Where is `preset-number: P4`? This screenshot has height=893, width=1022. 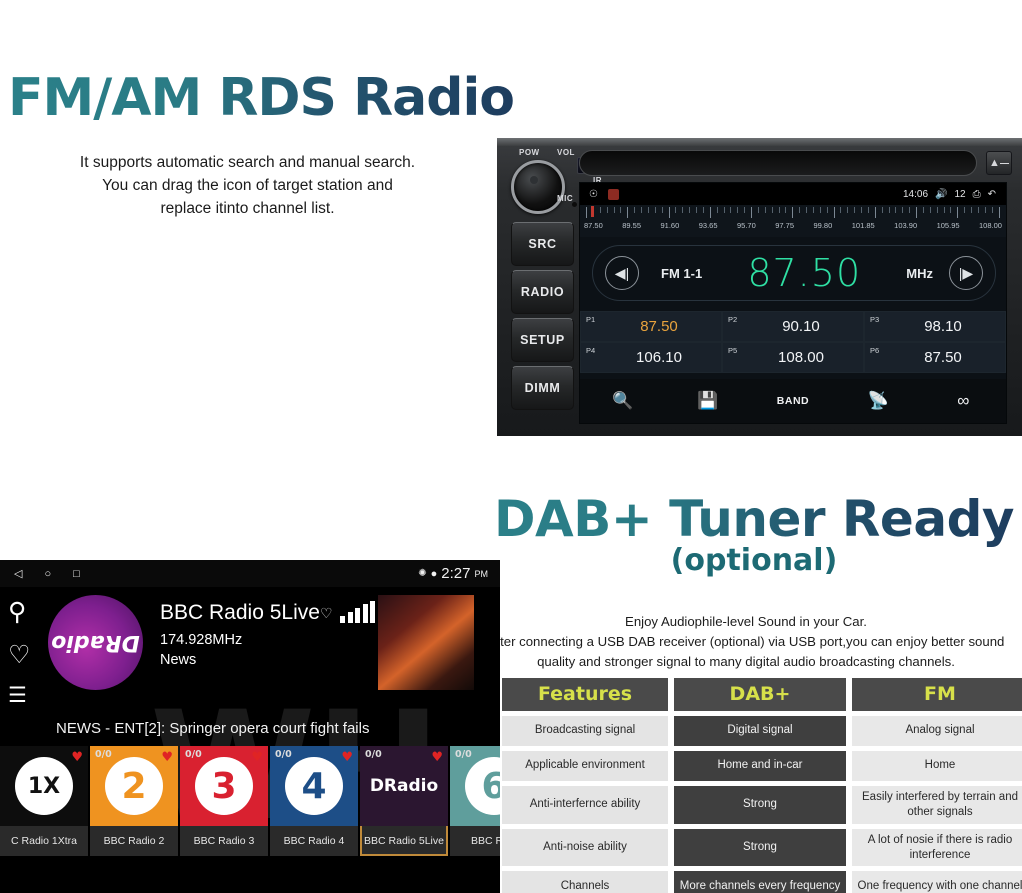 preset-number: P4 is located at coordinates (591, 350).